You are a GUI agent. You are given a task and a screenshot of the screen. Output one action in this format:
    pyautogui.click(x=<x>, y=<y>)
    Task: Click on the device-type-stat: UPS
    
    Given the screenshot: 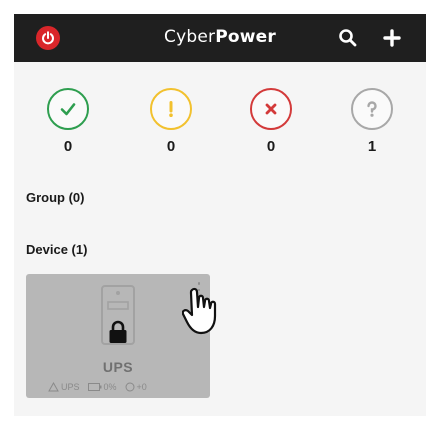 What is the action you would take?
    pyautogui.click(x=64, y=387)
    